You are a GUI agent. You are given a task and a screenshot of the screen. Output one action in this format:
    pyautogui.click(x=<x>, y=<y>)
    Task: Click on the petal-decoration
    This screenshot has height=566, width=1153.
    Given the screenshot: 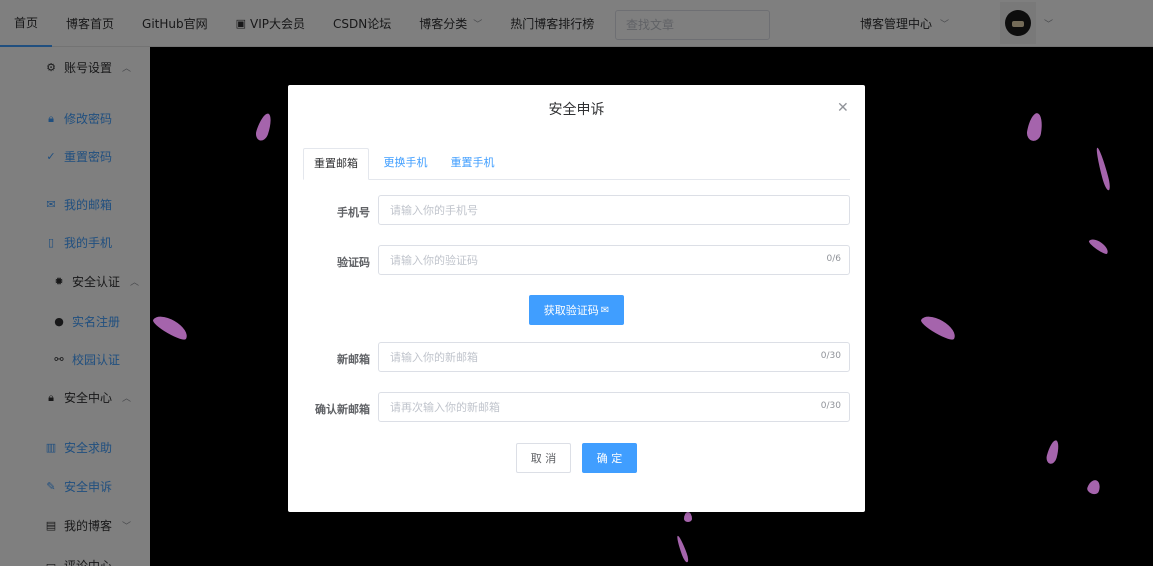 What is the action you would take?
    pyautogui.click(x=688, y=517)
    